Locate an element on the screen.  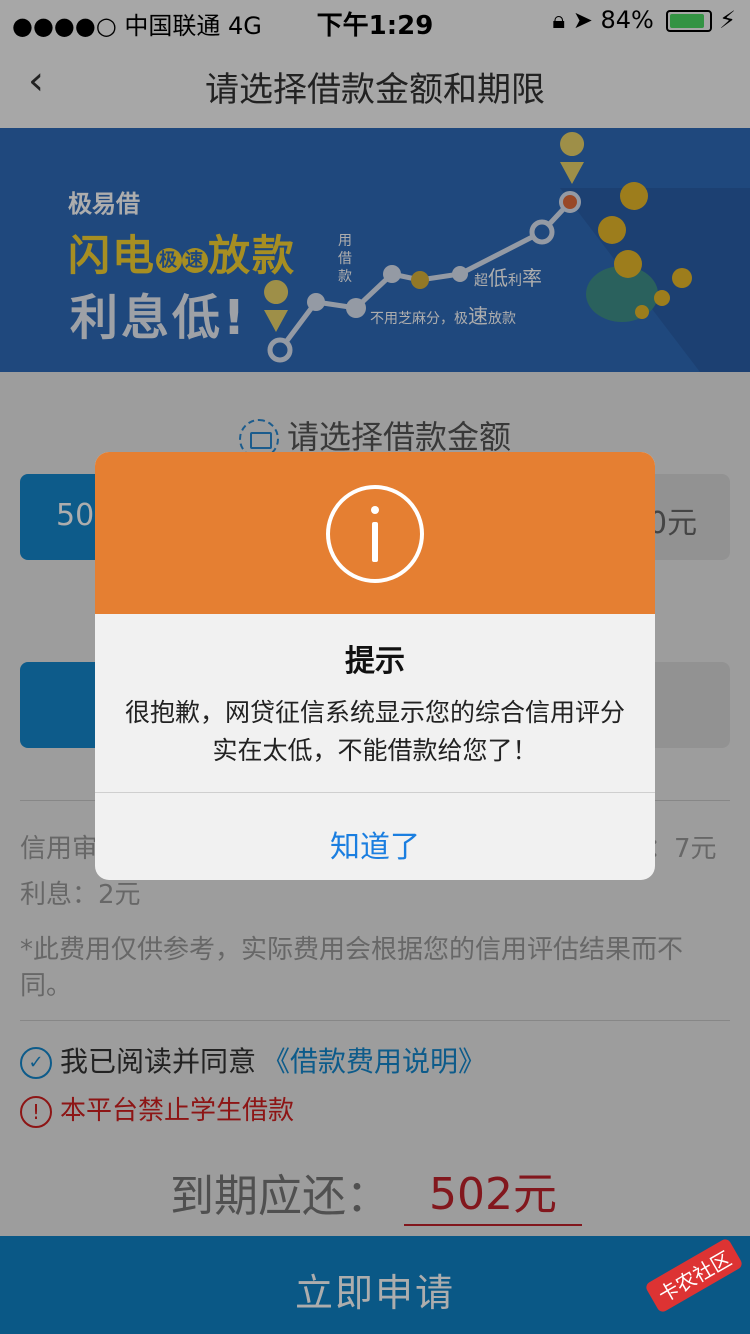
dialog-message: 很抱歉，网贷征信系统显示您的综合信用评分实在太低，不能借款给您了！ is located at coordinates (374, 731).